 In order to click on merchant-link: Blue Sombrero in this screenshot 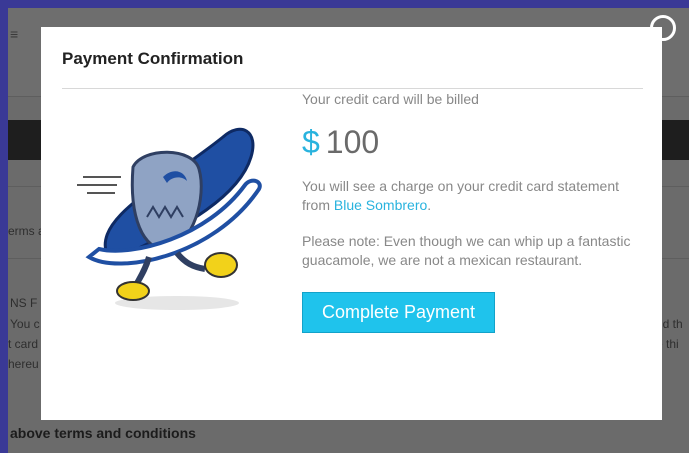, I will do `click(380, 205)`.